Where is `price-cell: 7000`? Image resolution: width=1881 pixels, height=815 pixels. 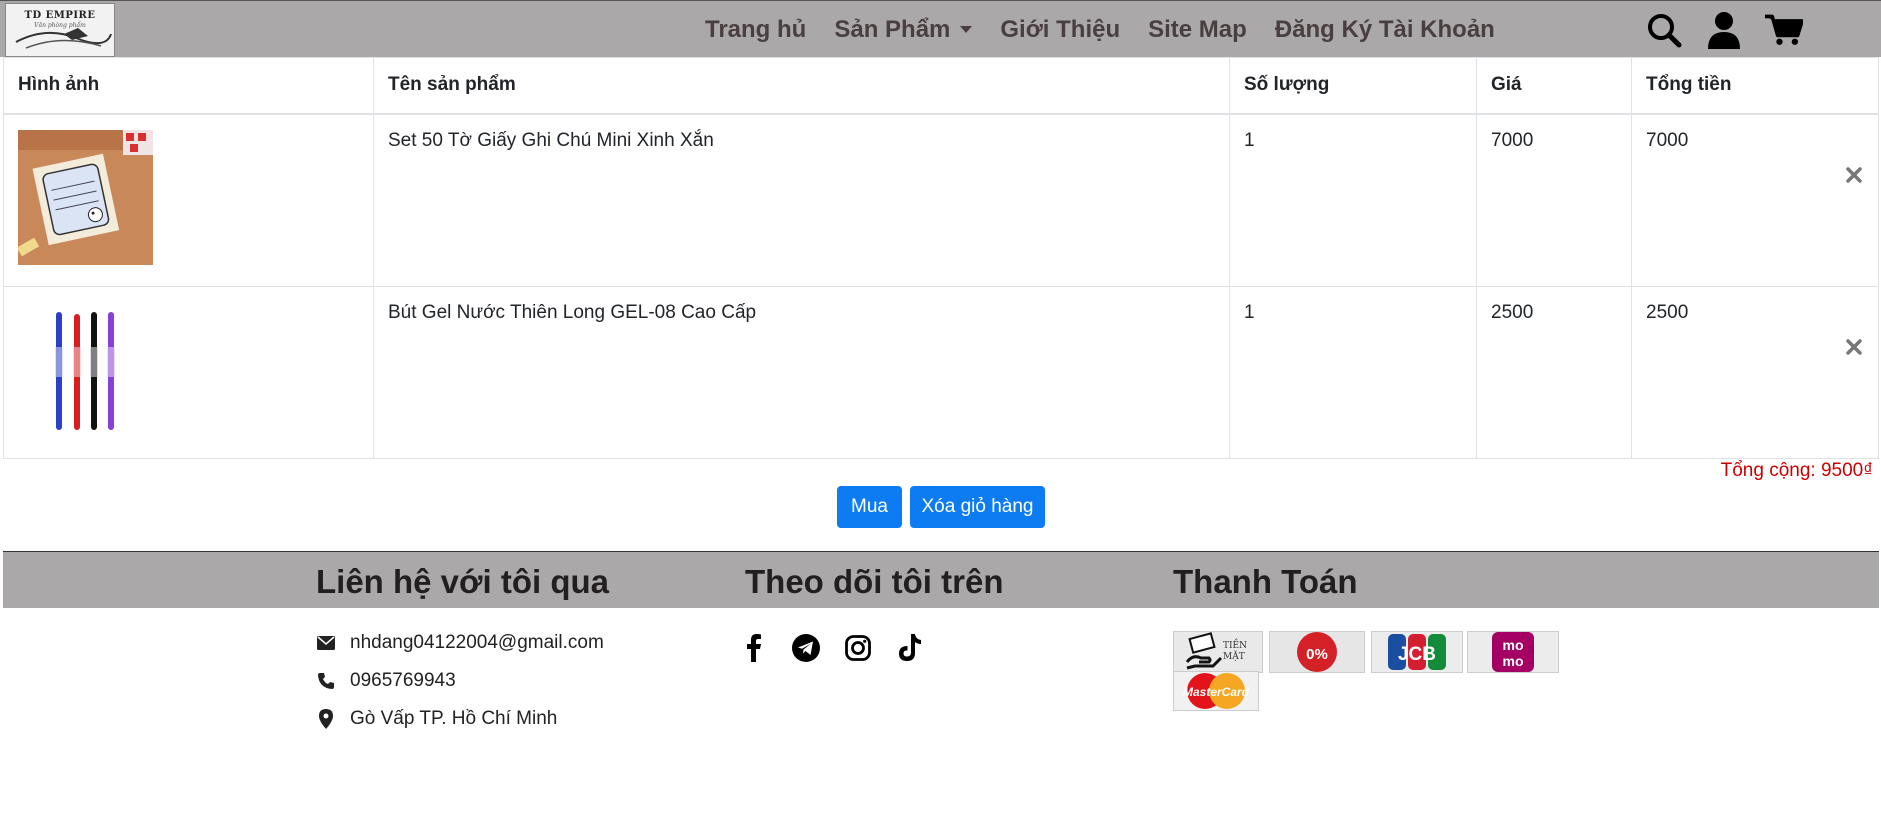
price-cell: 7000 is located at coordinates (1554, 200).